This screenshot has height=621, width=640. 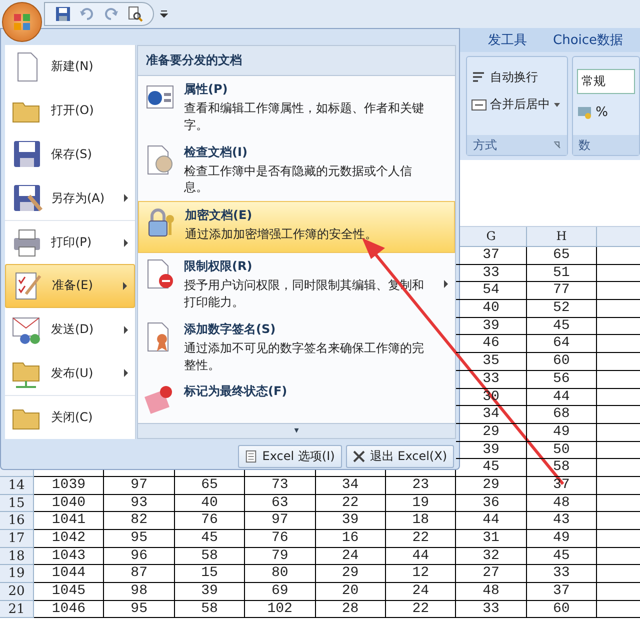 What do you see at coordinates (602, 112) in the screenshot?
I see `percent-button: %` at bounding box center [602, 112].